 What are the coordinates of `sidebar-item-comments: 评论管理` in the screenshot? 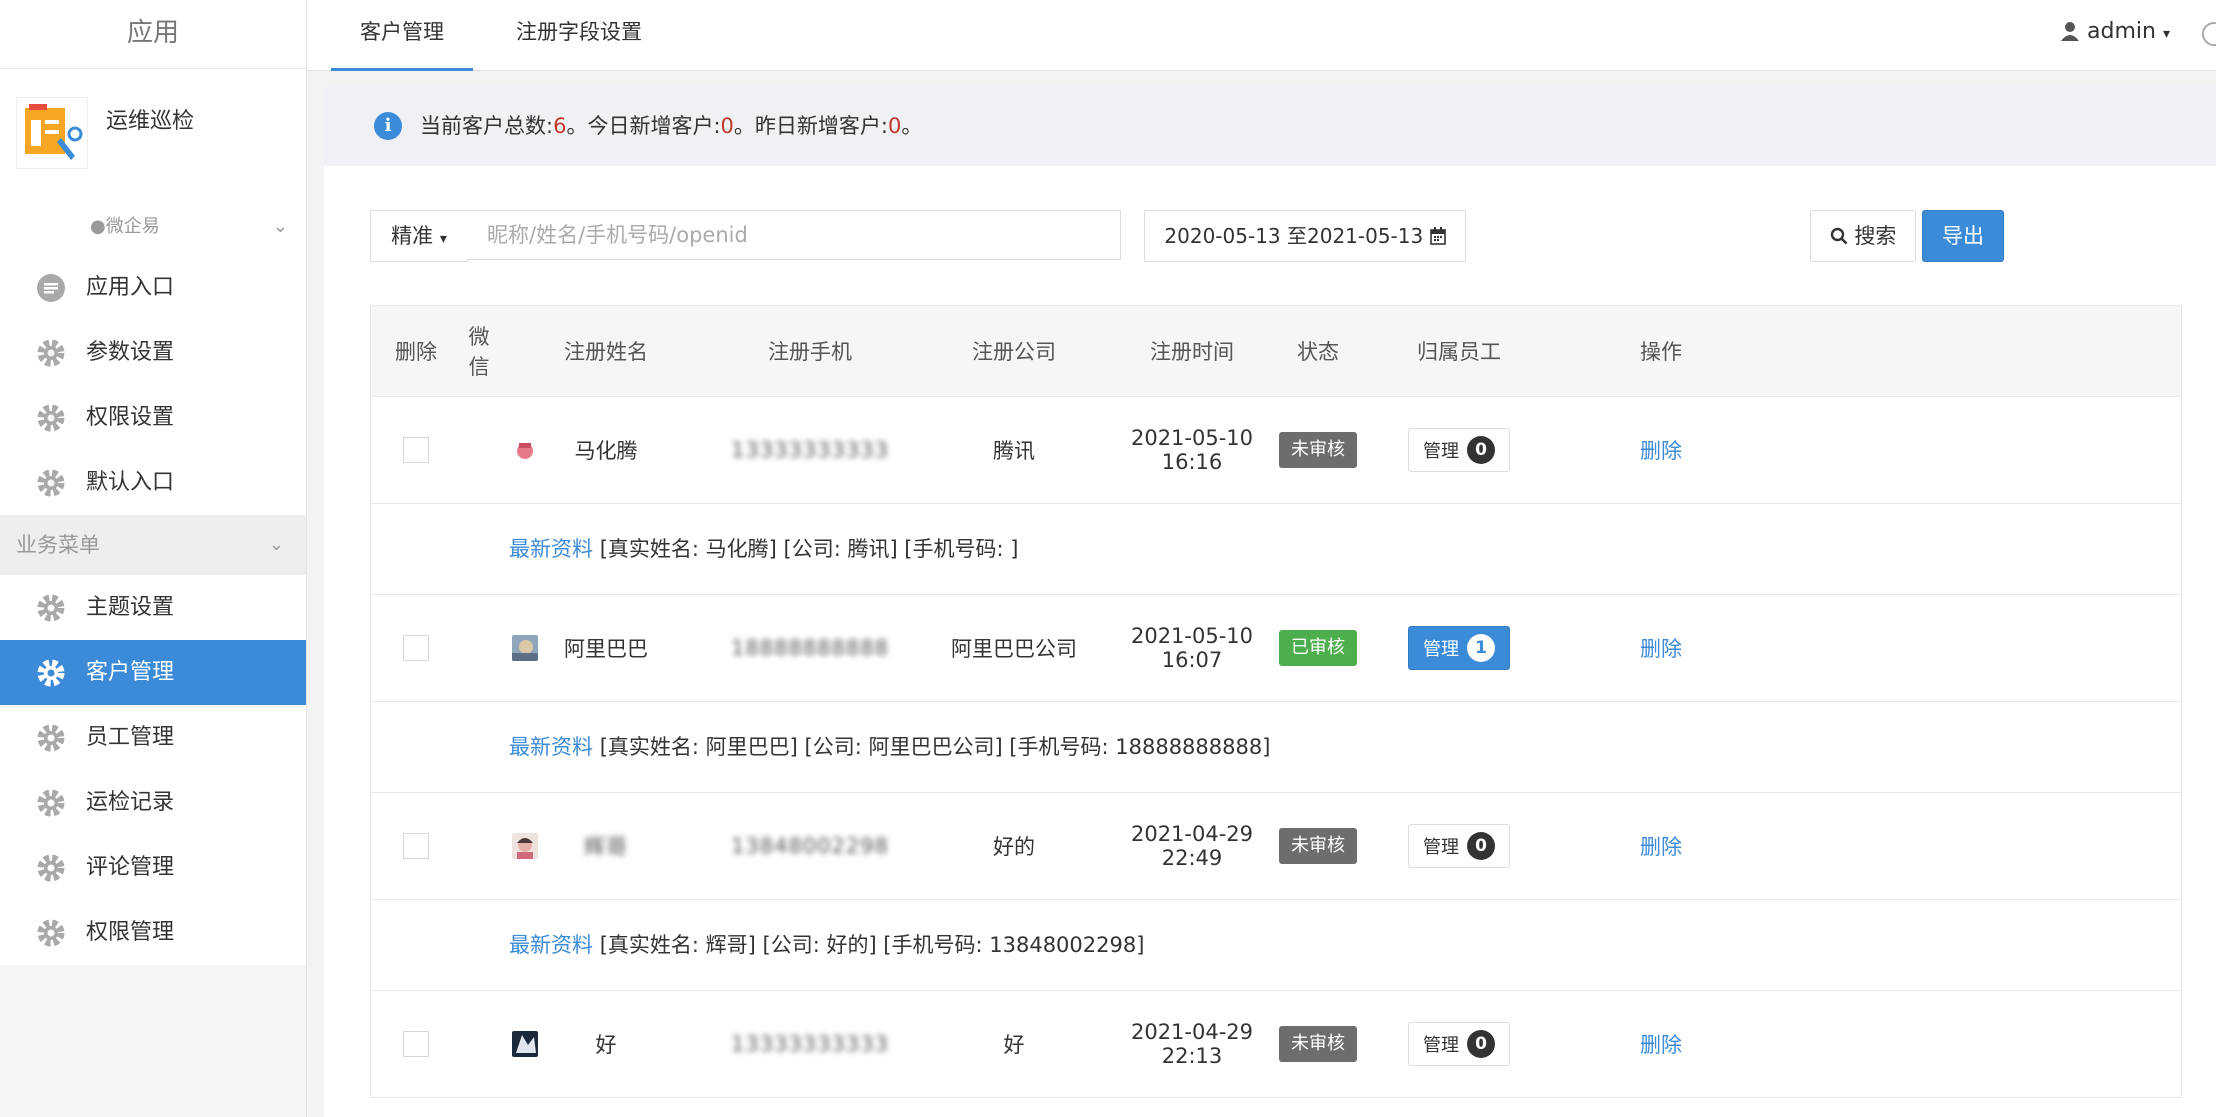 It's located at (153, 867).